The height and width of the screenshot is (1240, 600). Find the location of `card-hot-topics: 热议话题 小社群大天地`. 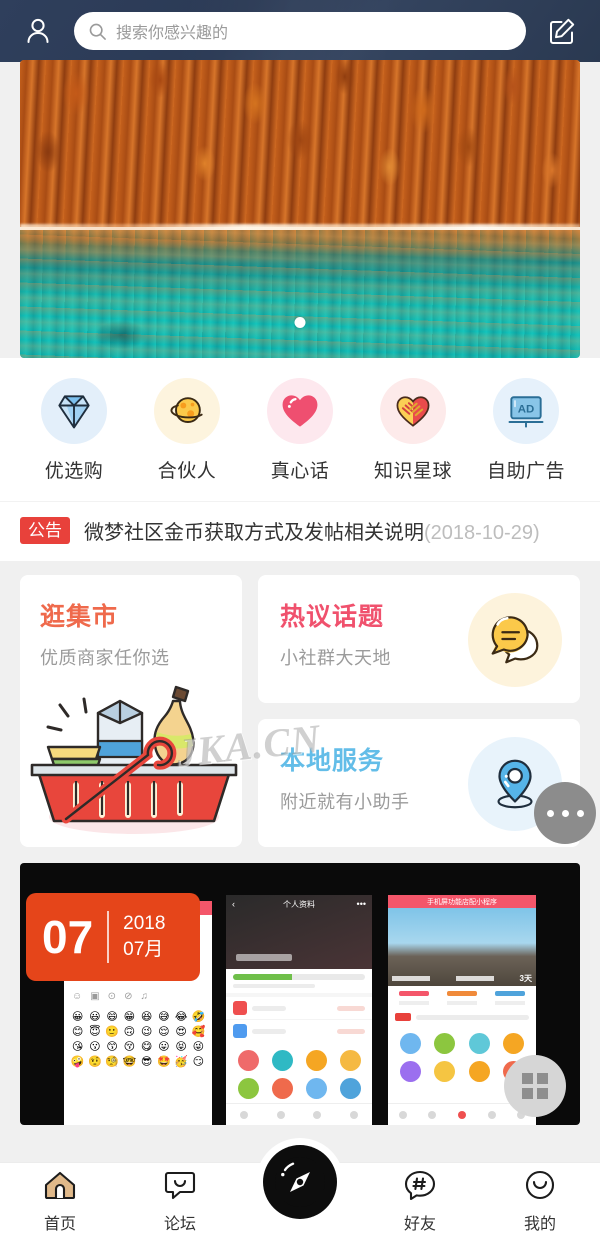

card-hot-topics: 热议话题 小社群大天地 is located at coordinates (419, 639).